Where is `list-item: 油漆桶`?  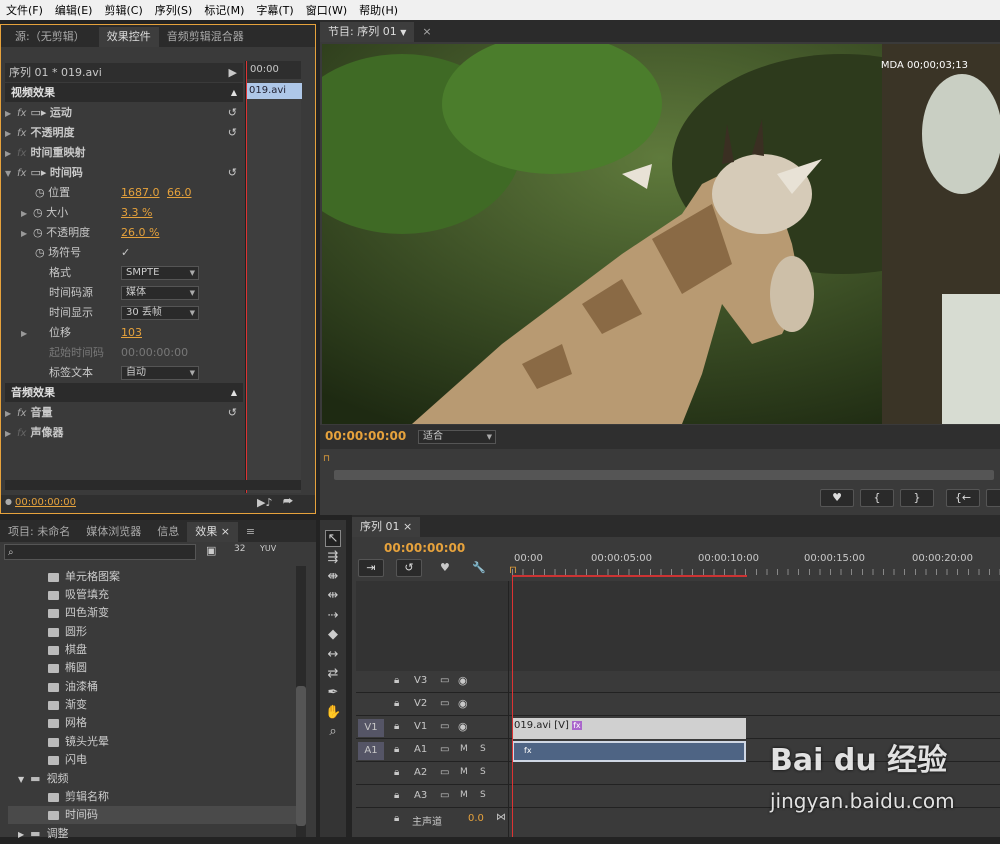
list-item: 油漆桶 is located at coordinates (73, 687).